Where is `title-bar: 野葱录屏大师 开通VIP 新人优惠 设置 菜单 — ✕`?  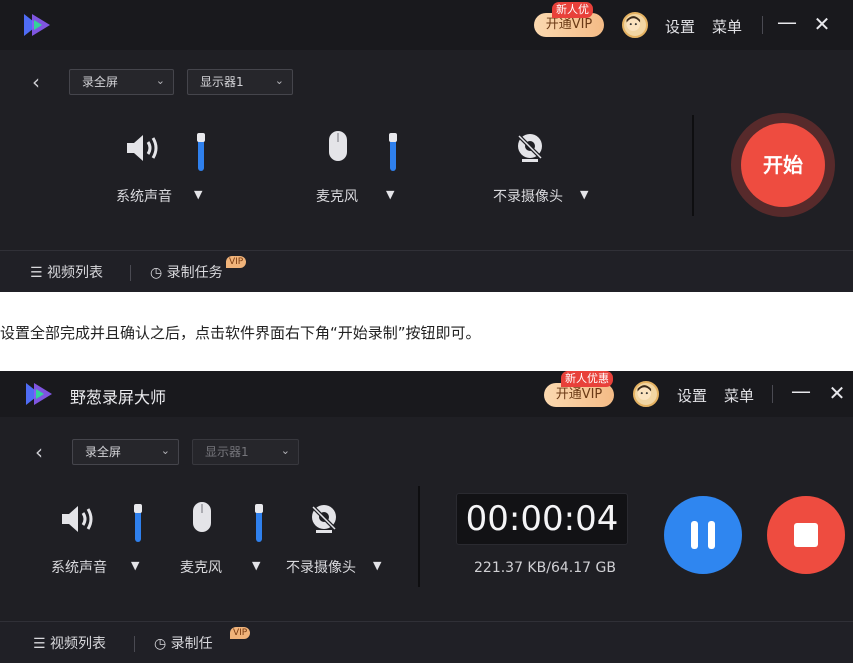 title-bar: 野葱录屏大师 开通VIP 新人优惠 设置 菜单 — ✕ is located at coordinates (426, 394).